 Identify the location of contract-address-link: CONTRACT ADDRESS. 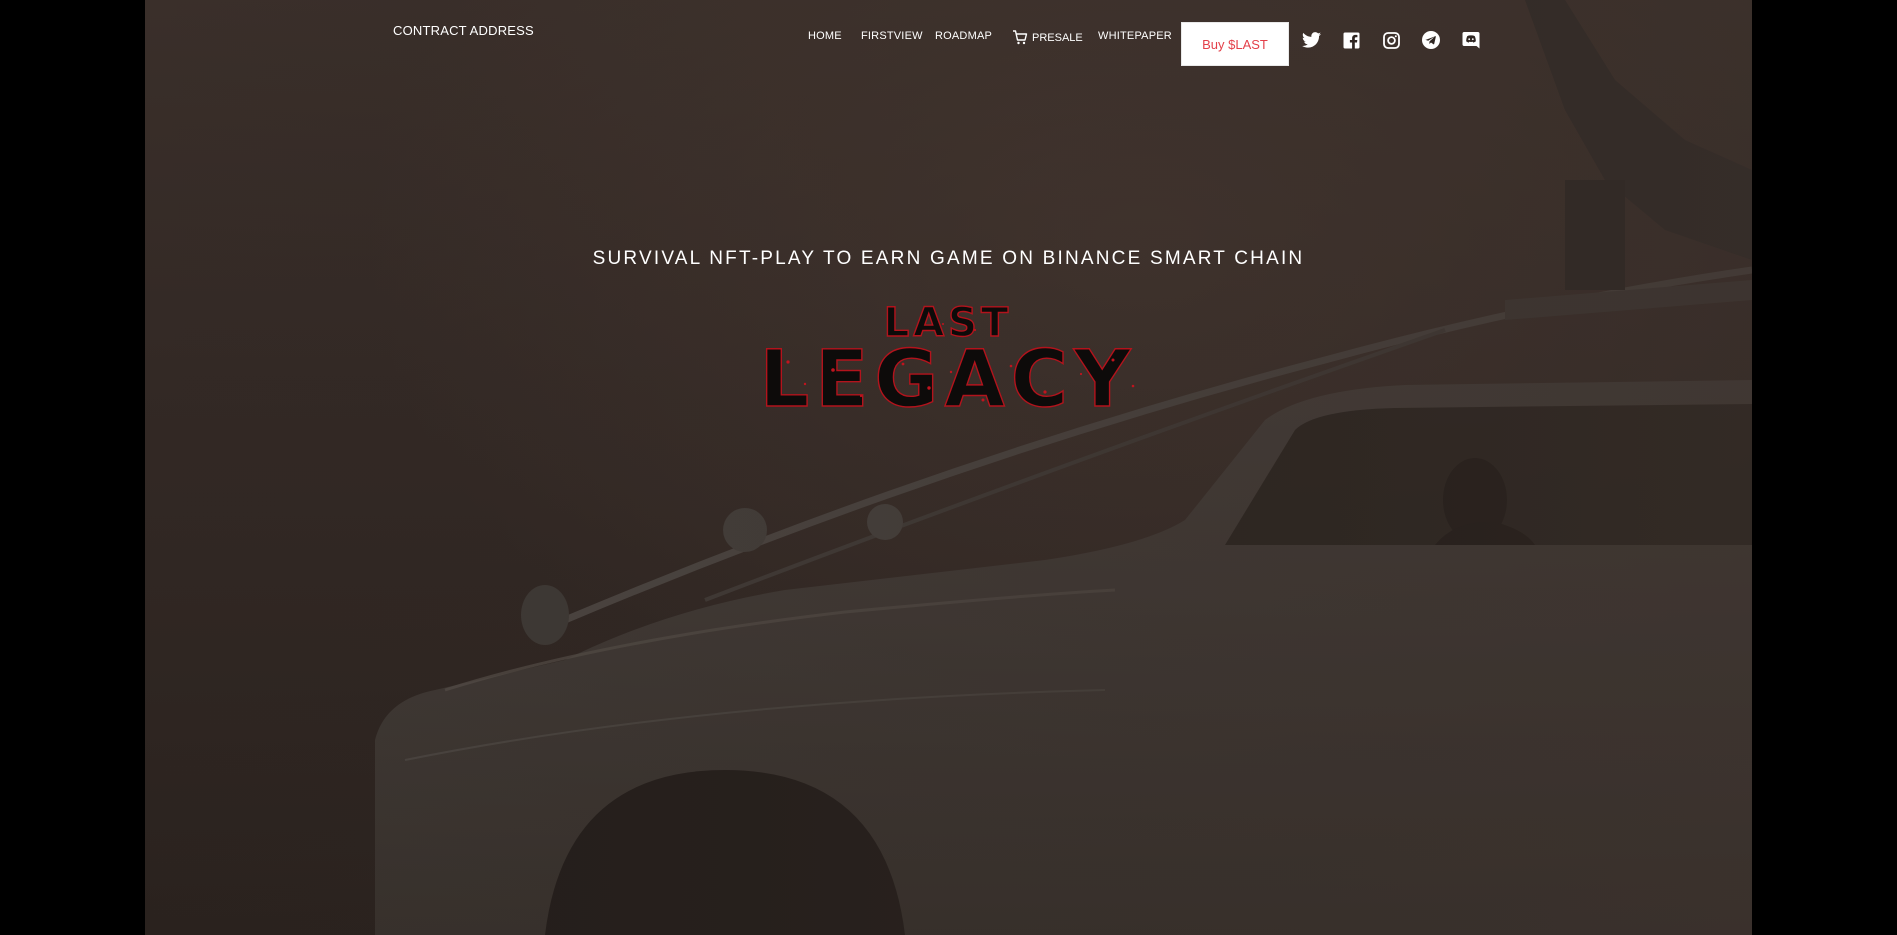
(463, 30).